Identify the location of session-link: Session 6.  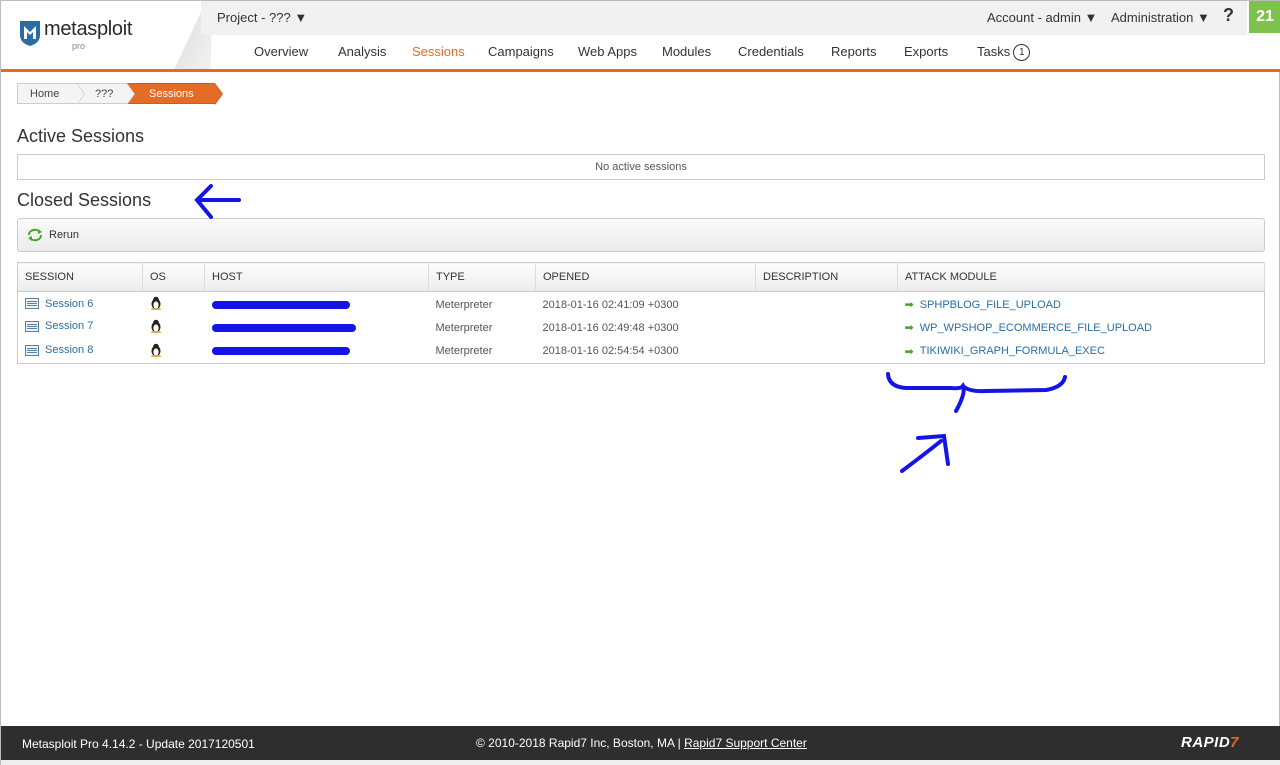
(59, 304).